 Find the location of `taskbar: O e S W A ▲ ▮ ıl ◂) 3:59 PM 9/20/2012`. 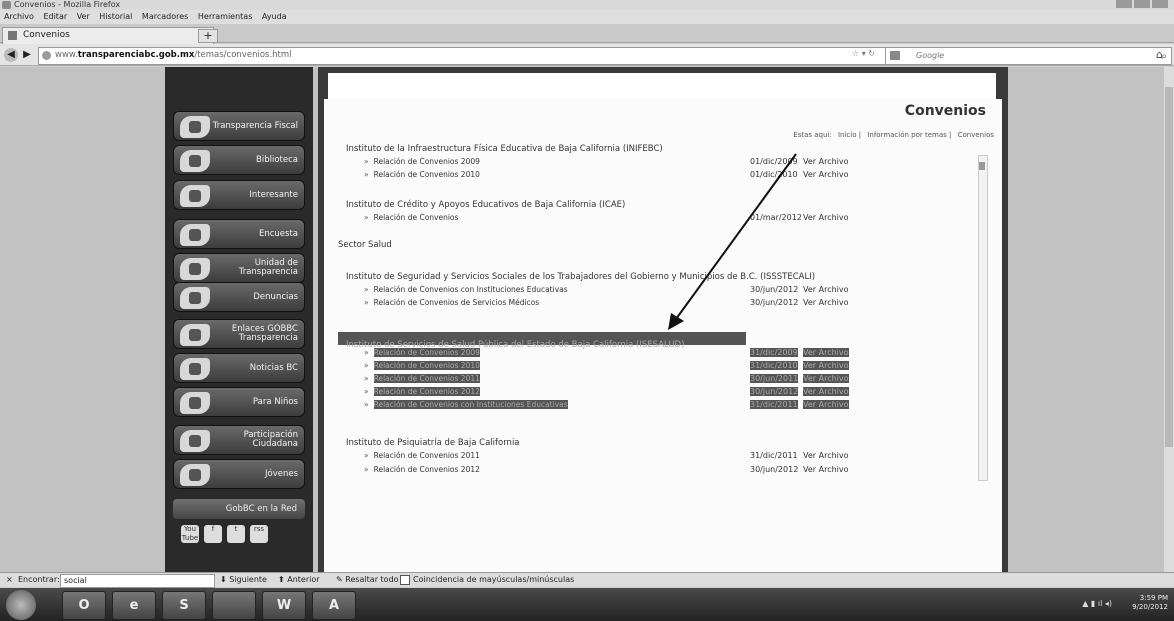

taskbar: O e S W A ▲ ▮ ıl ◂) 3:59 PM 9/20/2012 is located at coordinates (587, 604).